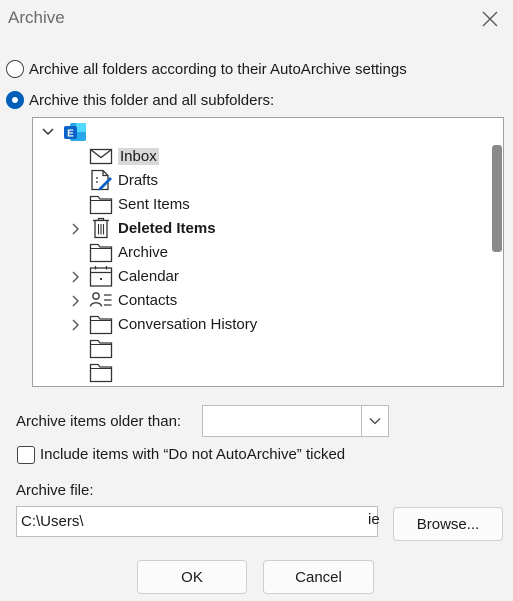 The width and height of the screenshot is (513, 601). What do you see at coordinates (152, 100) in the screenshot?
I see `radio-this-folder-label: Archive this folder and all subfolders:` at bounding box center [152, 100].